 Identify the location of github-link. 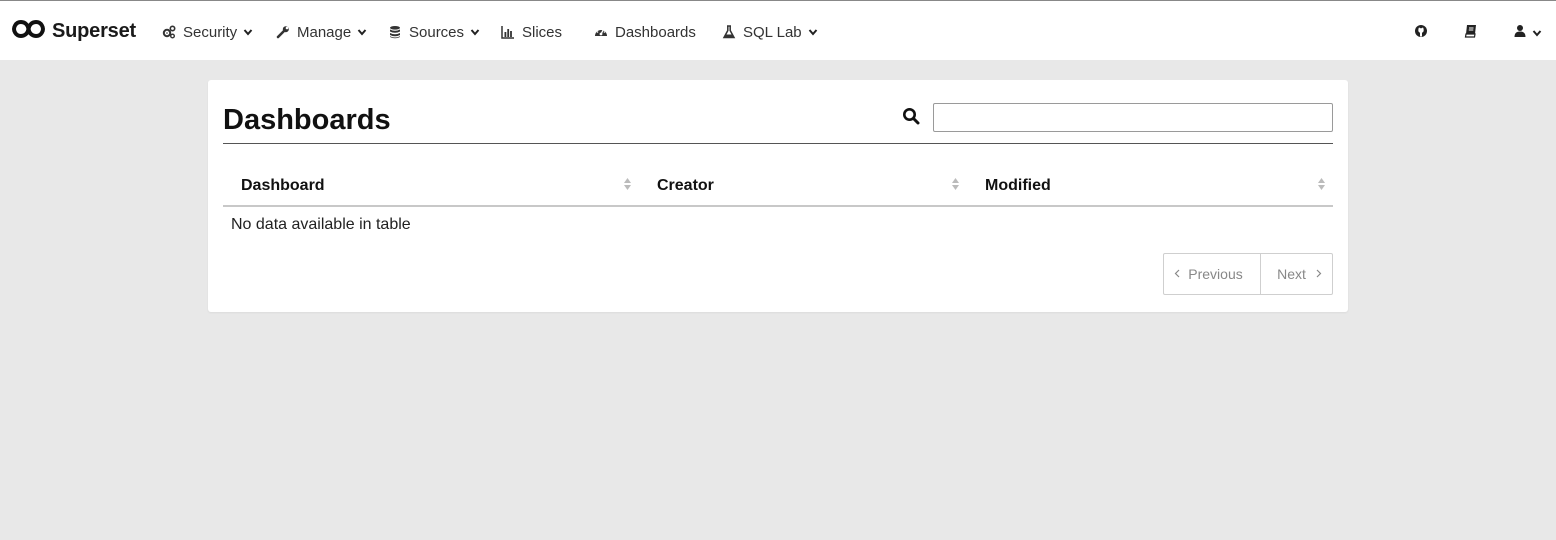
(1421, 33).